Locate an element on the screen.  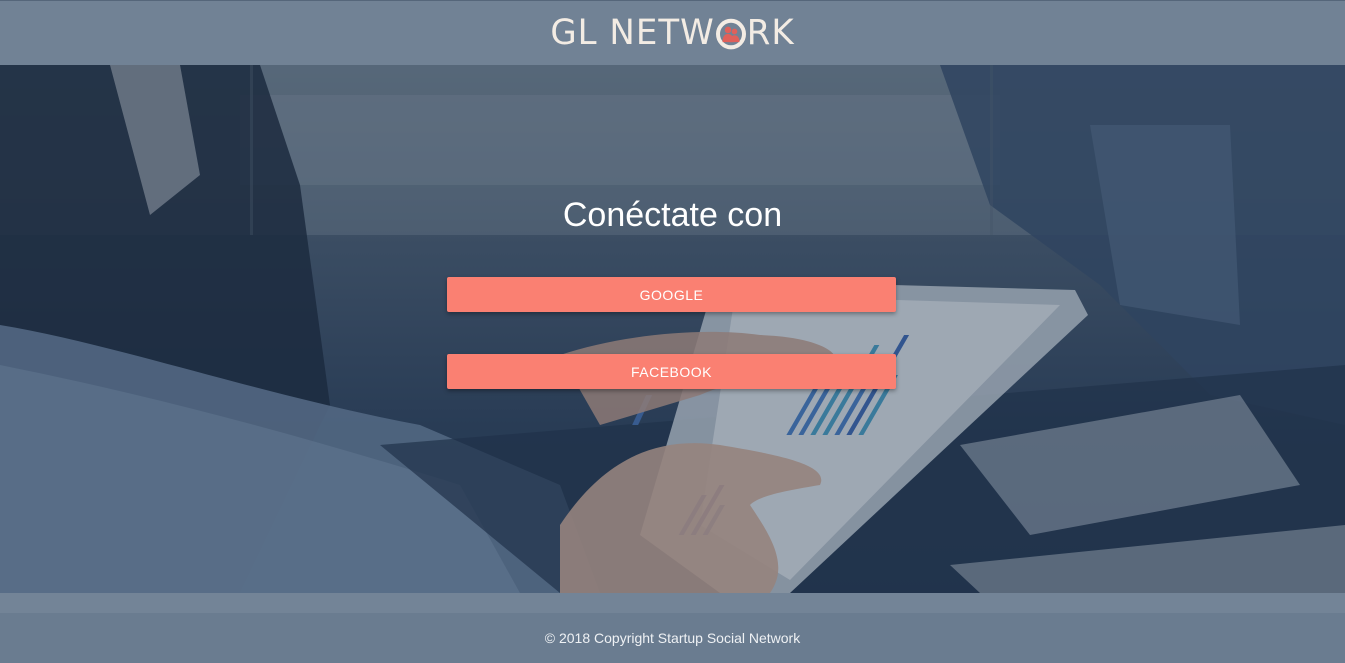
logo-text-start: GL NETW is located at coordinates (632, 33).